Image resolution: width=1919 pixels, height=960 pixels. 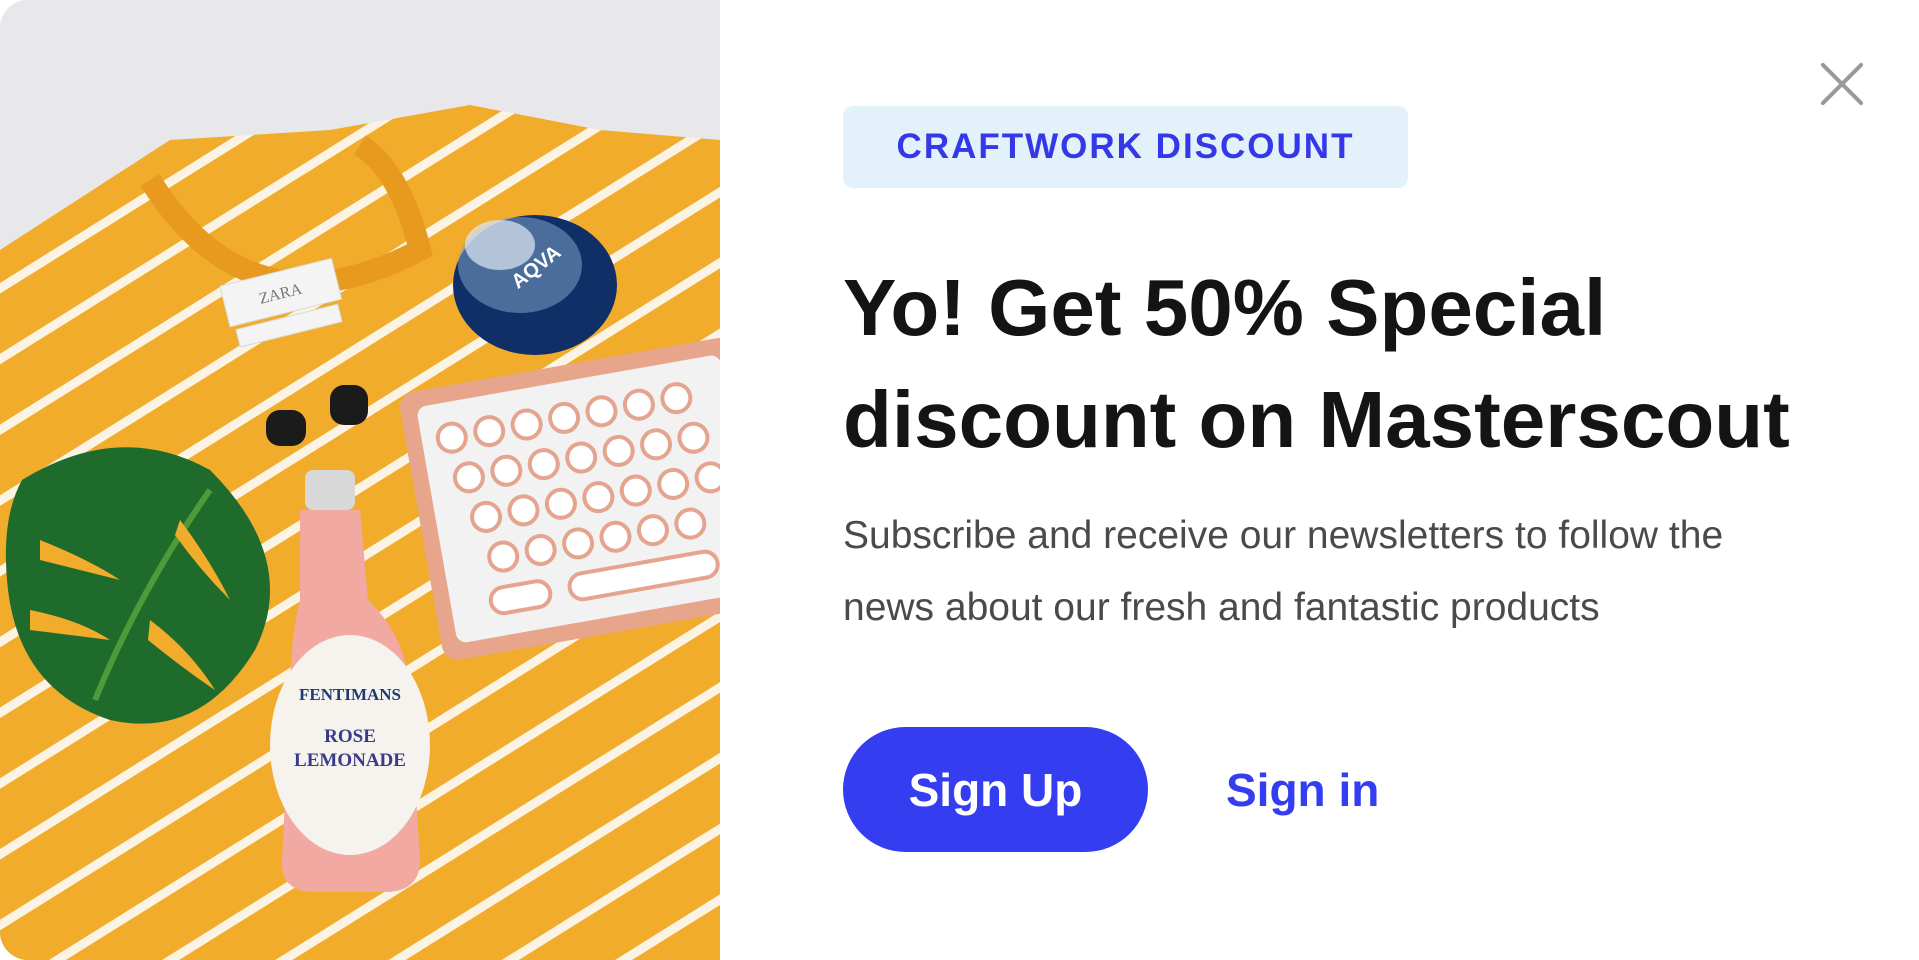 What do you see at coordinates (1842, 84) in the screenshot?
I see `close-icon` at bounding box center [1842, 84].